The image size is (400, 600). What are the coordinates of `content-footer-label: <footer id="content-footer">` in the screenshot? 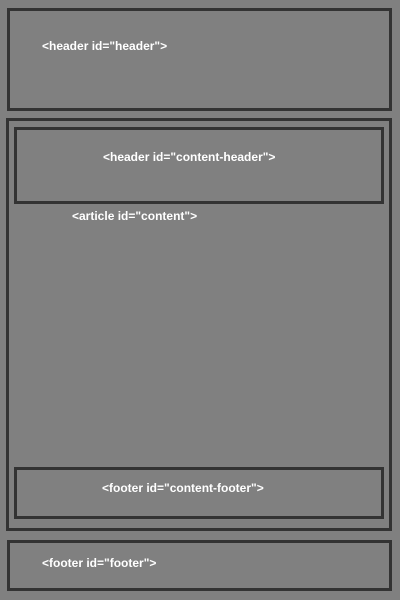 It's located at (183, 488).